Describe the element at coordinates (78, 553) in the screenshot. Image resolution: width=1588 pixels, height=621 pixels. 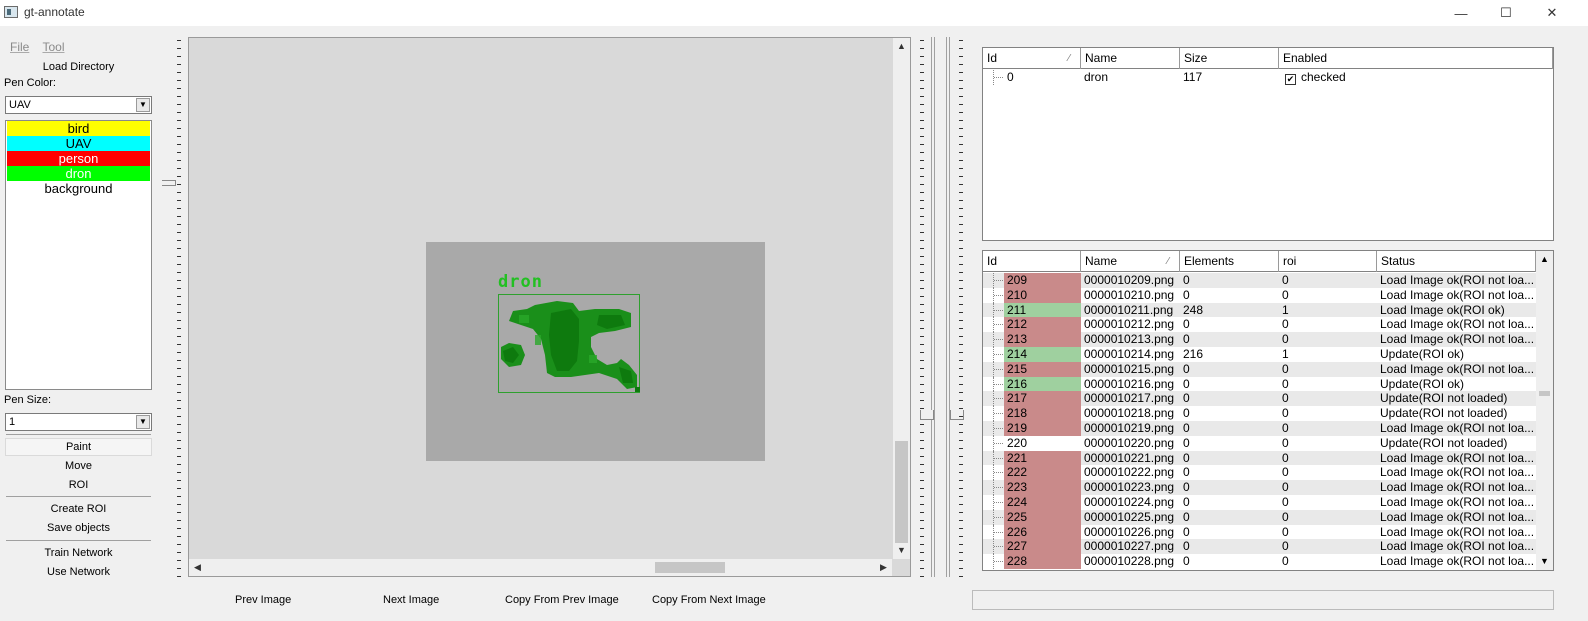
I see `train-network-button: Train Network` at that location.